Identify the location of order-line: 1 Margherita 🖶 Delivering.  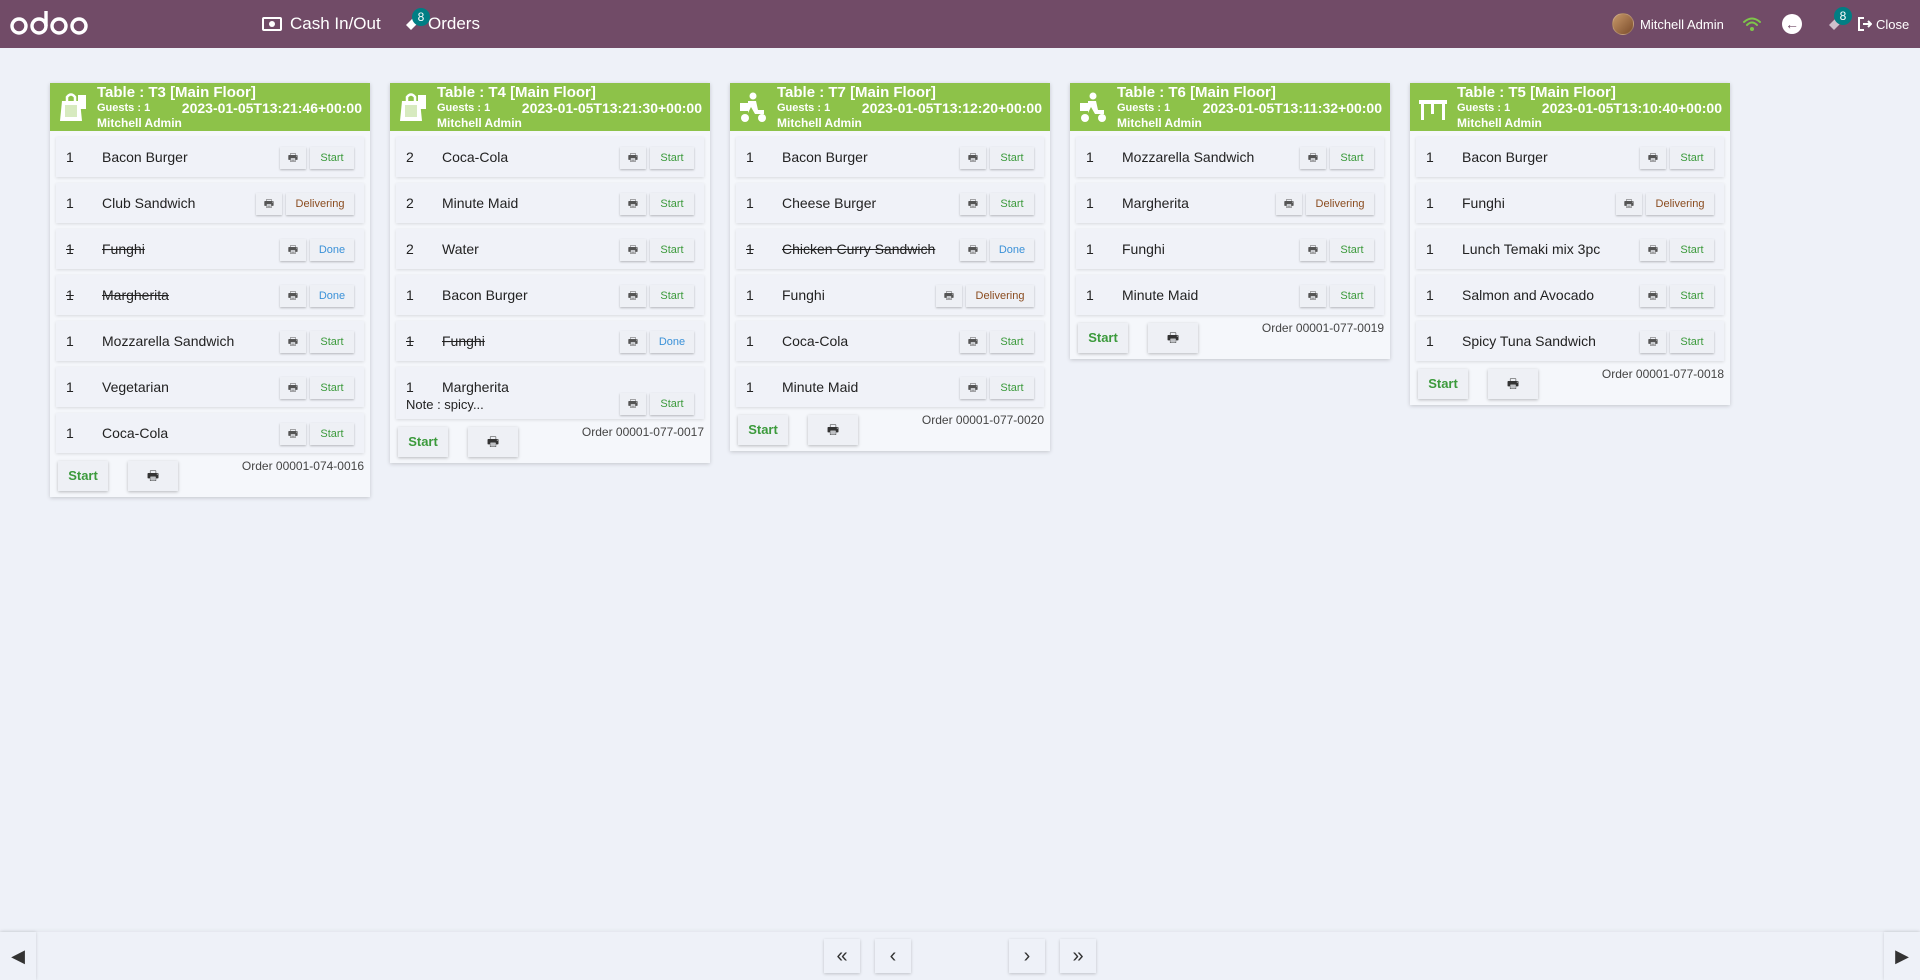
(1230, 203).